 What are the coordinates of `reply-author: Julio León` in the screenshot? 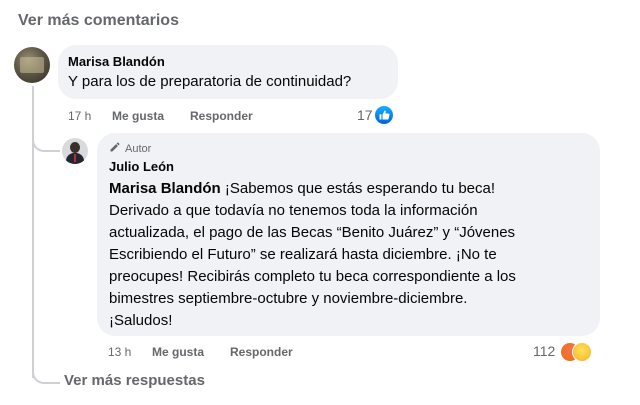 It's located at (141, 166).